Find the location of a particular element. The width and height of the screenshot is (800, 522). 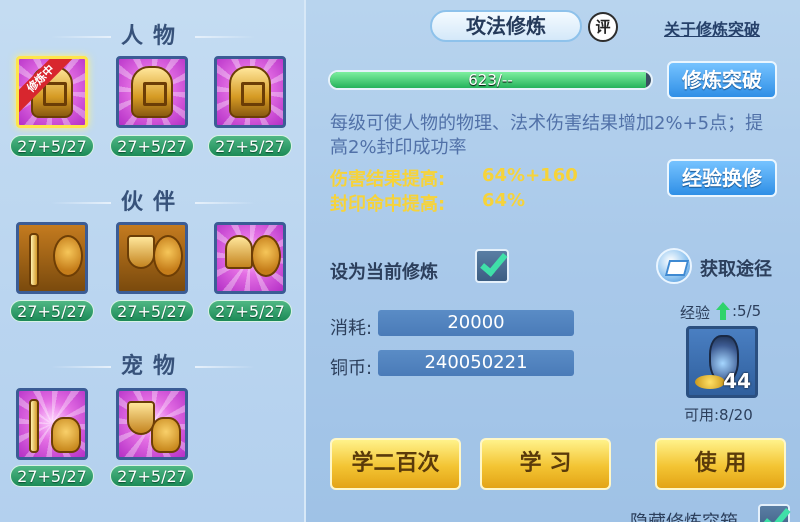

coins-label: 铜币: is located at coordinates (351, 368).